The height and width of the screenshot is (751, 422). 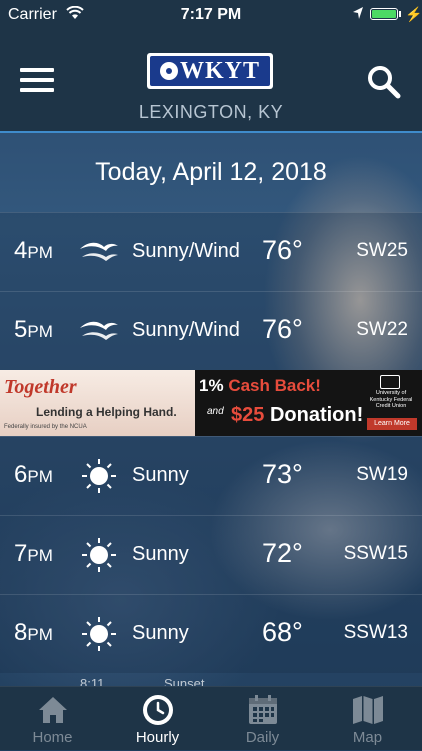 I want to click on hour-wind: SW22, so click(x=382, y=329).